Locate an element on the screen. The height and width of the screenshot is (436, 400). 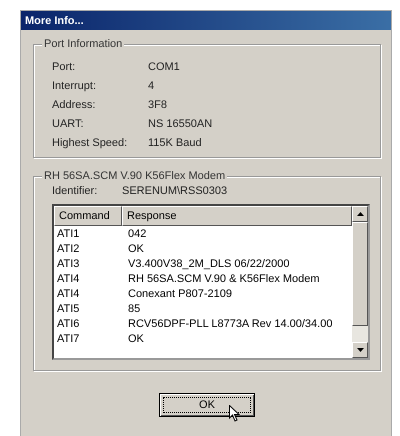
table-cell-text: ATI3 is located at coordinates (68, 264).